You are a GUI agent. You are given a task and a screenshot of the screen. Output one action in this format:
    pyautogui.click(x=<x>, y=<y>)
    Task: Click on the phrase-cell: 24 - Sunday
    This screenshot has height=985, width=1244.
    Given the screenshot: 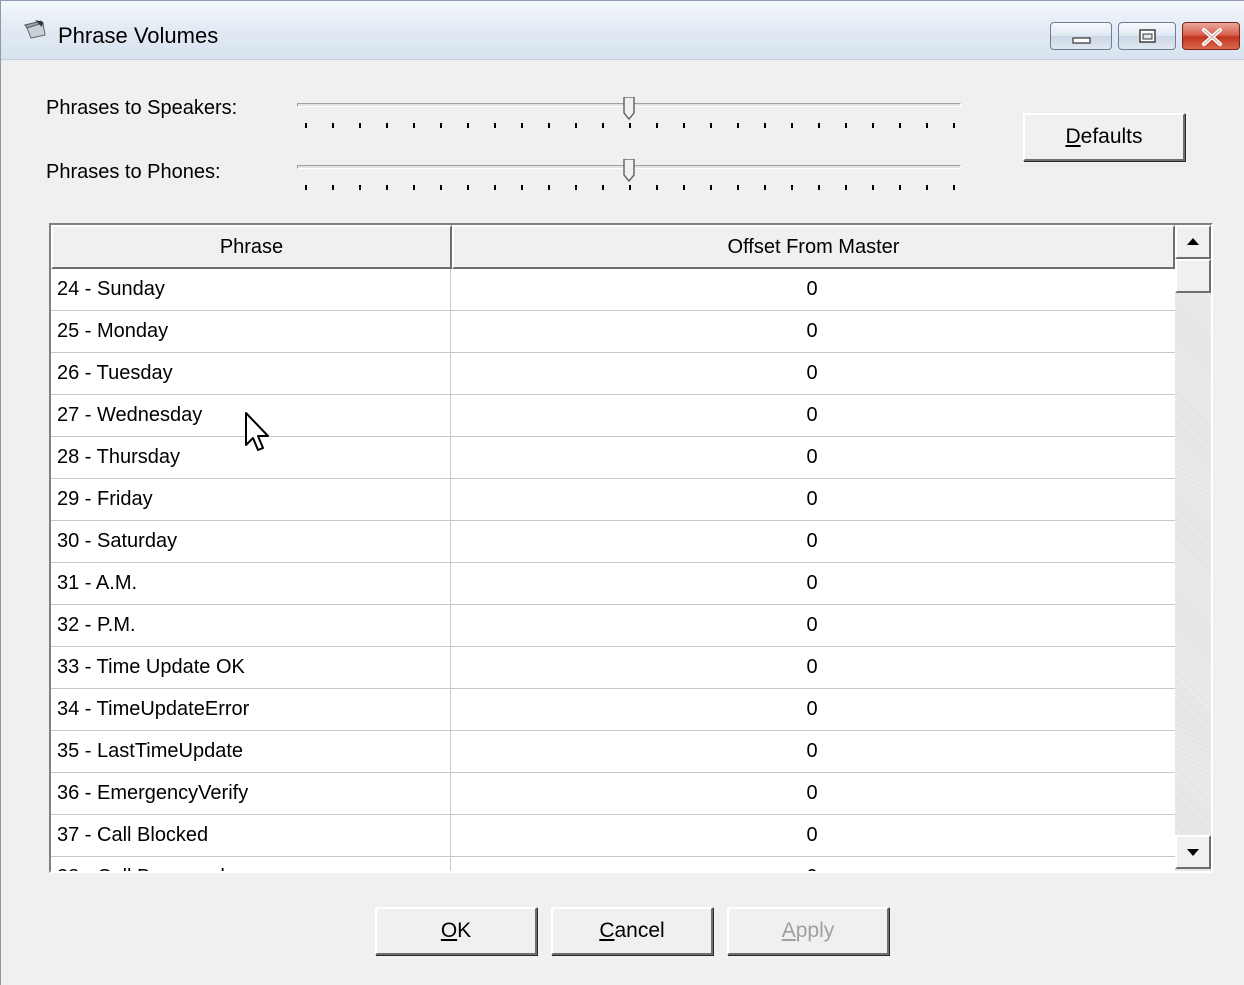 What is the action you would take?
    pyautogui.click(x=251, y=289)
    